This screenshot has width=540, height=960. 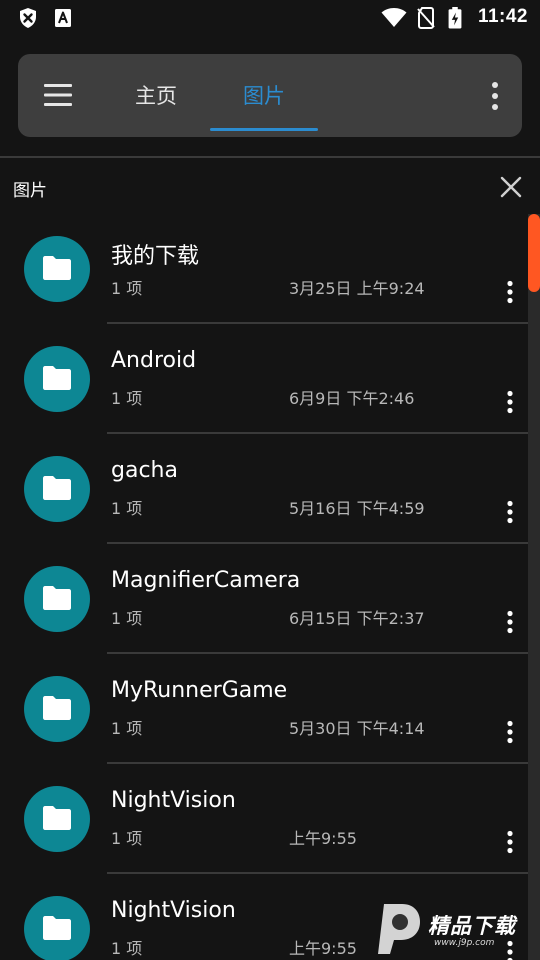 I want to click on item-date: 3月25日 上午9:24, so click(x=357, y=288).